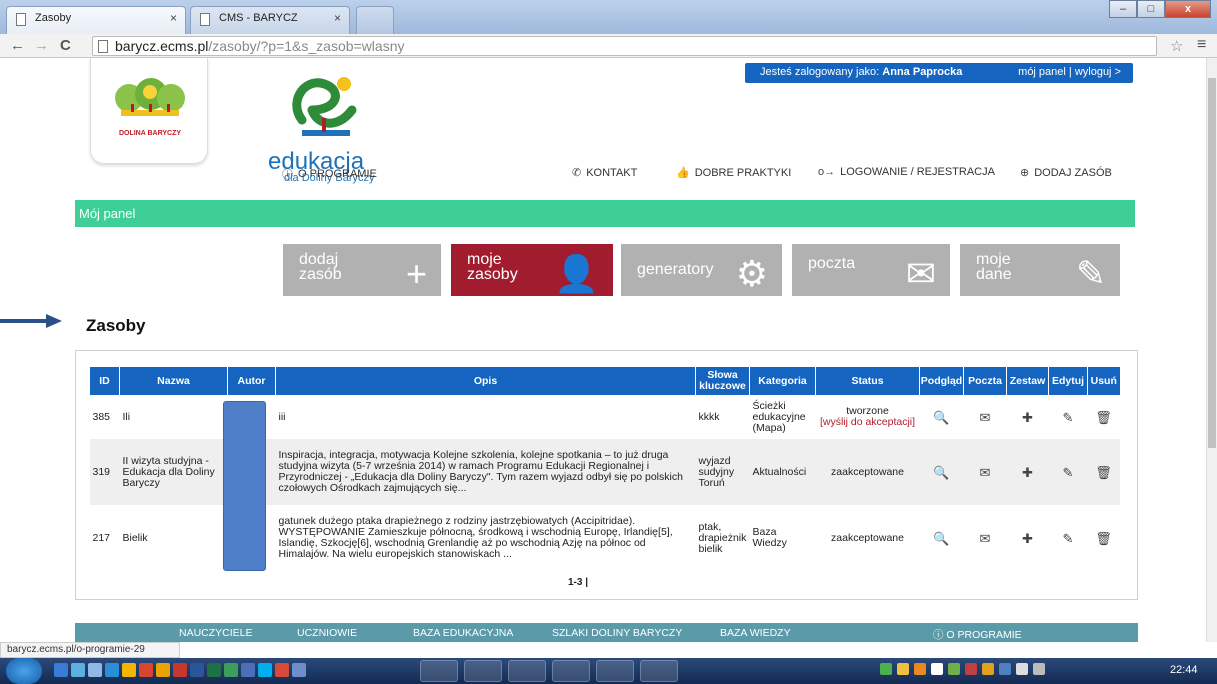  What do you see at coordinates (24, 671) in the screenshot?
I see `start-button` at bounding box center [24, 671].